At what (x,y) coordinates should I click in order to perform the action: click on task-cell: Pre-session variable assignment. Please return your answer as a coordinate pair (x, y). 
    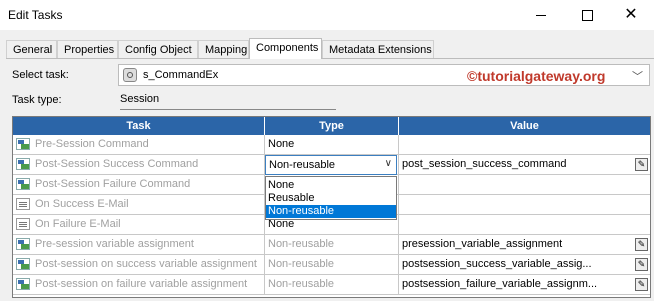
    Looking at the image, I should click on (139, 245).